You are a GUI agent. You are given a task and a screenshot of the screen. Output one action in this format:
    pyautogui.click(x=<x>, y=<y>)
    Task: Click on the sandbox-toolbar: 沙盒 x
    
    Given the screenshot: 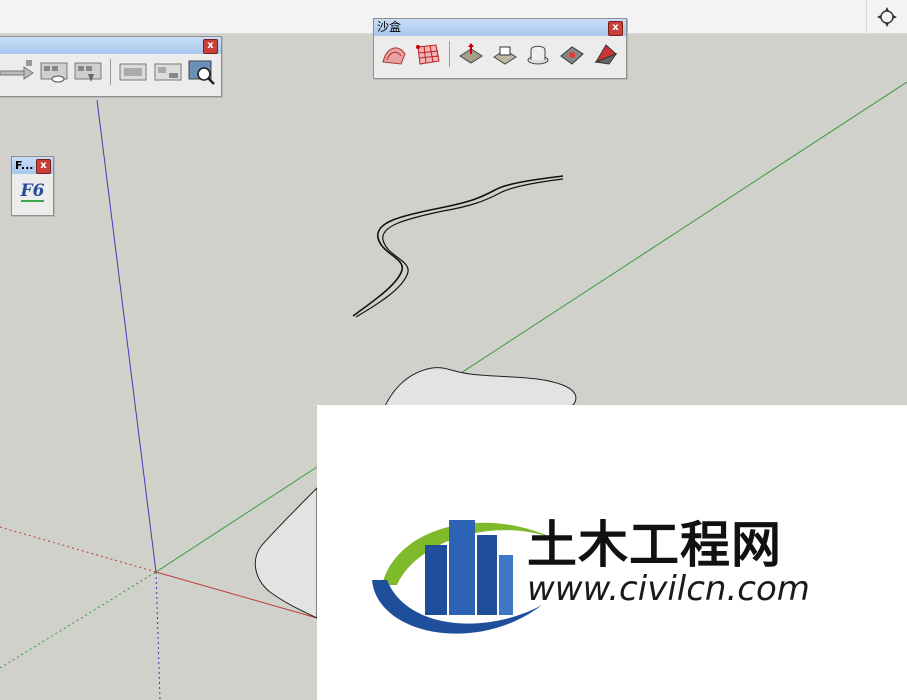 What is the action you would take?
    pyautogui.click(x=500, y=48)
    